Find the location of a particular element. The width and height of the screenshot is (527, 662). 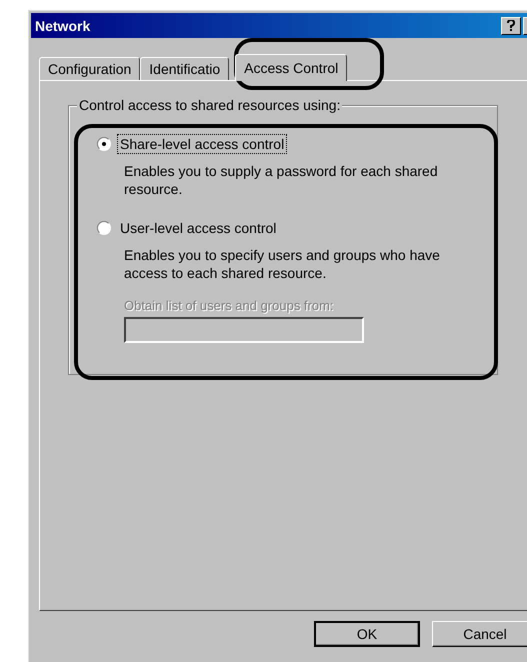

group-title: Control access to shared resources using: is located at coordinates (209, 105).